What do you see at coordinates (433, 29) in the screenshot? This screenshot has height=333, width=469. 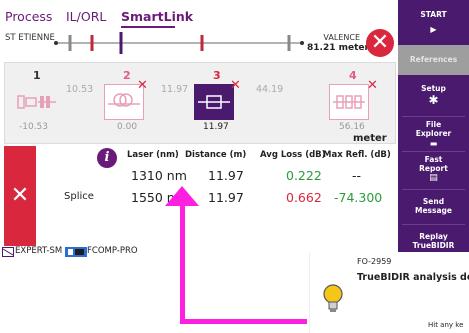 I see `play-icon: ▶` at bounding box center [433, 29].